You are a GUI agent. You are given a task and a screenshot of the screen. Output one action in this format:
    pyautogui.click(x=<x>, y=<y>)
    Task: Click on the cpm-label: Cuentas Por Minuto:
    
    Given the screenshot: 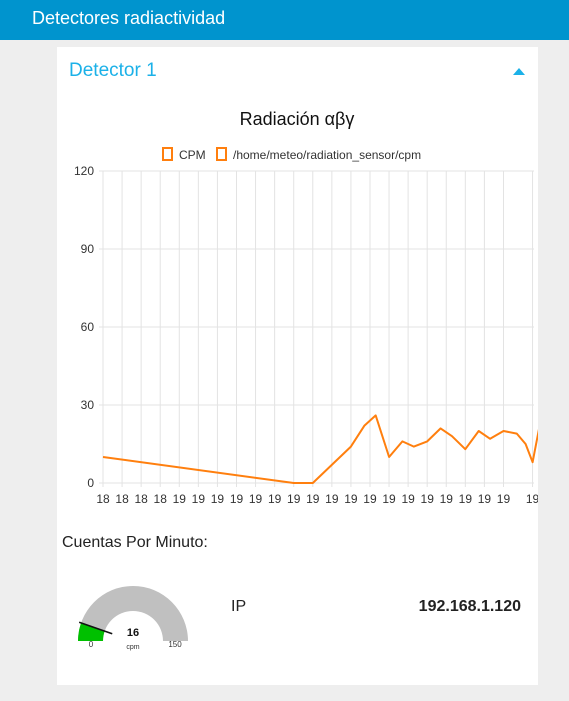 What is the action you would take?
    pyautogui.click(x=135, y=542)
    